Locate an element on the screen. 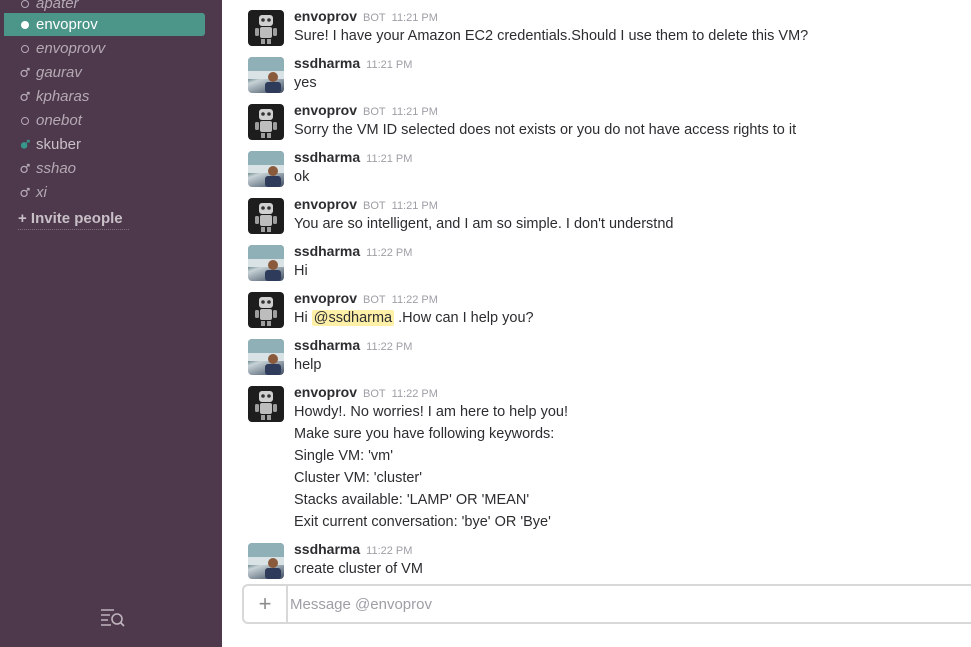  dm-label: envoprovv is located at coordinates (71, 48).